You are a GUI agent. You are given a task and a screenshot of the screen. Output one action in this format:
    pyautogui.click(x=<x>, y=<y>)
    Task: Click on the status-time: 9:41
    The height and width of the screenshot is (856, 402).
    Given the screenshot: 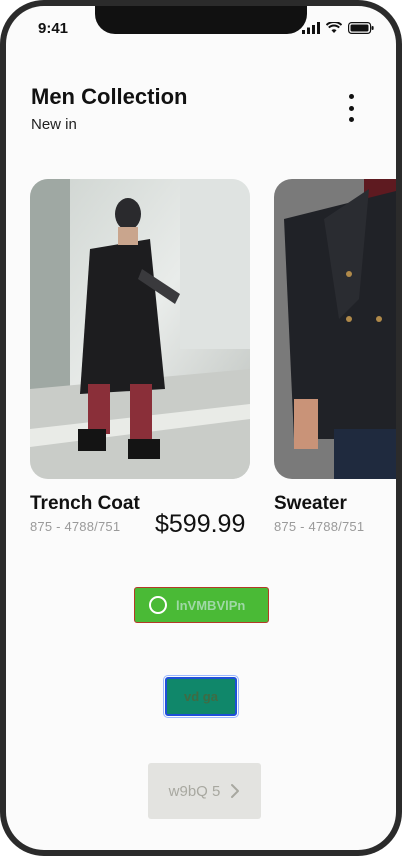 What is the action you would take?
    pyautogui.click(x=53, y=28)
    